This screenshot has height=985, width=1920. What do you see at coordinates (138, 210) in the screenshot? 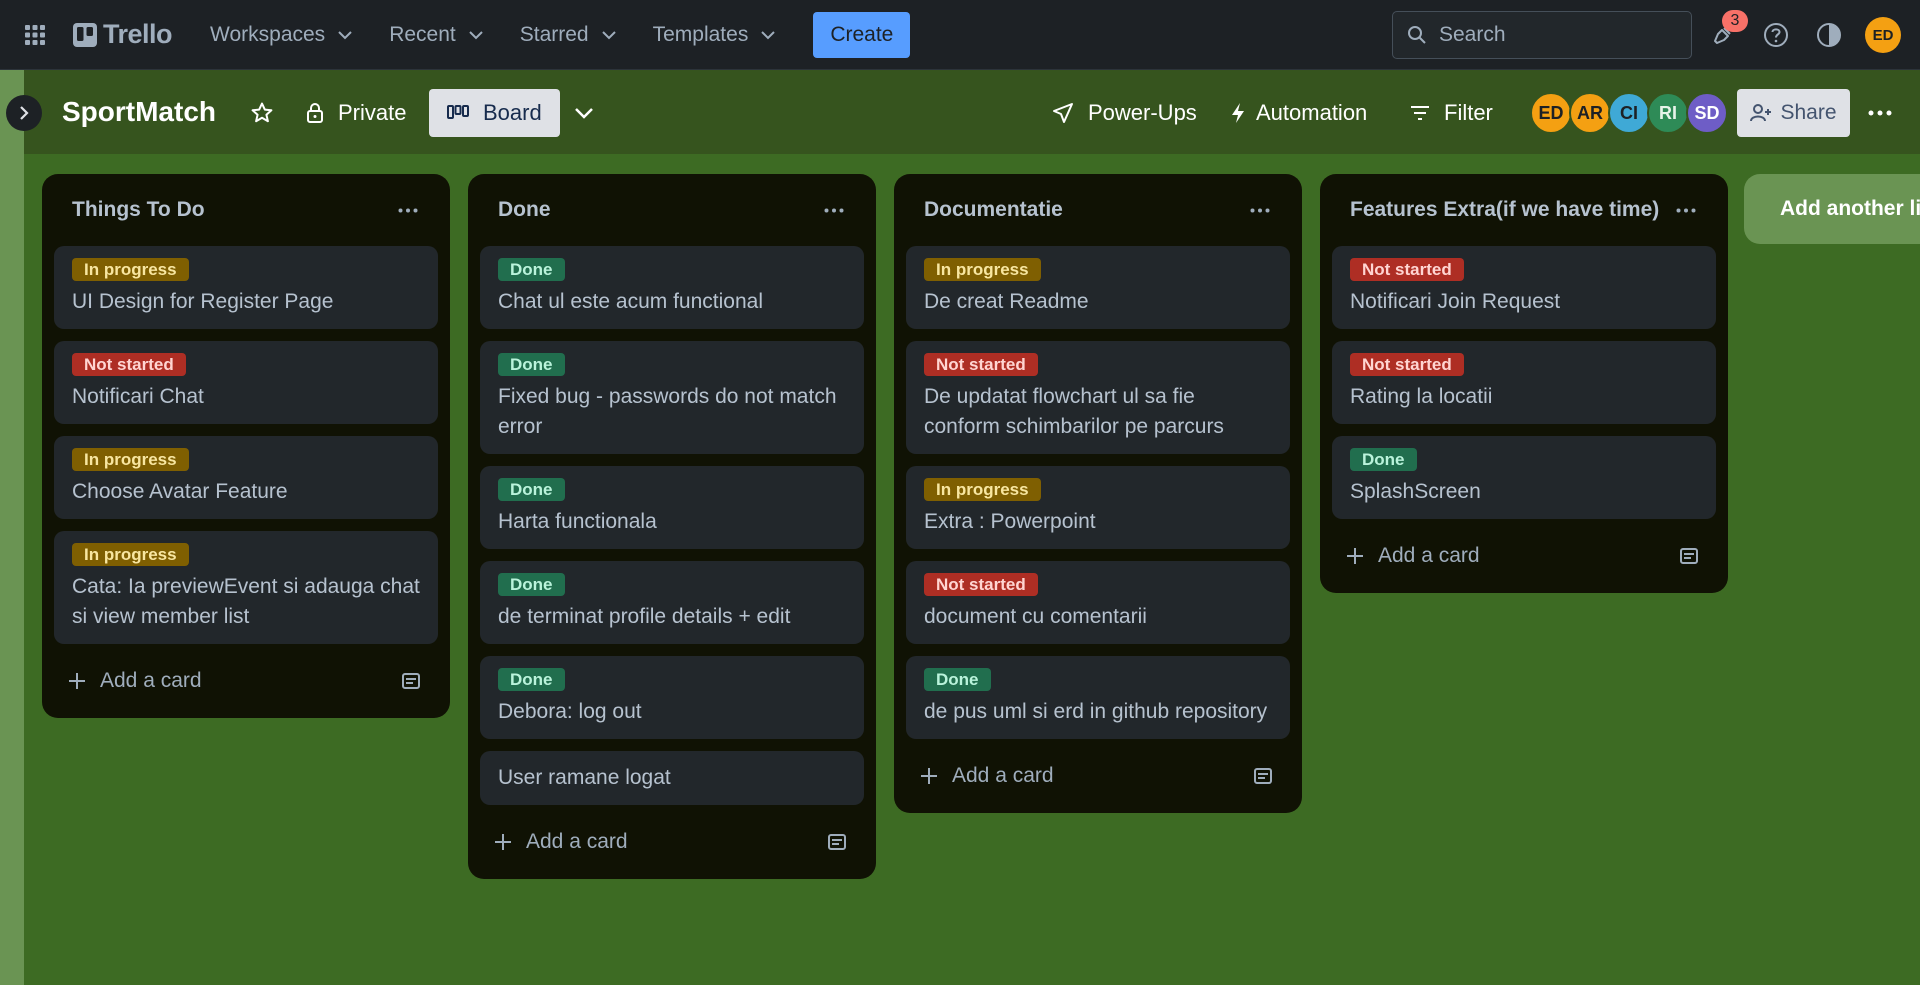
I see `list-title: Things To Do` at bounding box center [138, 210].